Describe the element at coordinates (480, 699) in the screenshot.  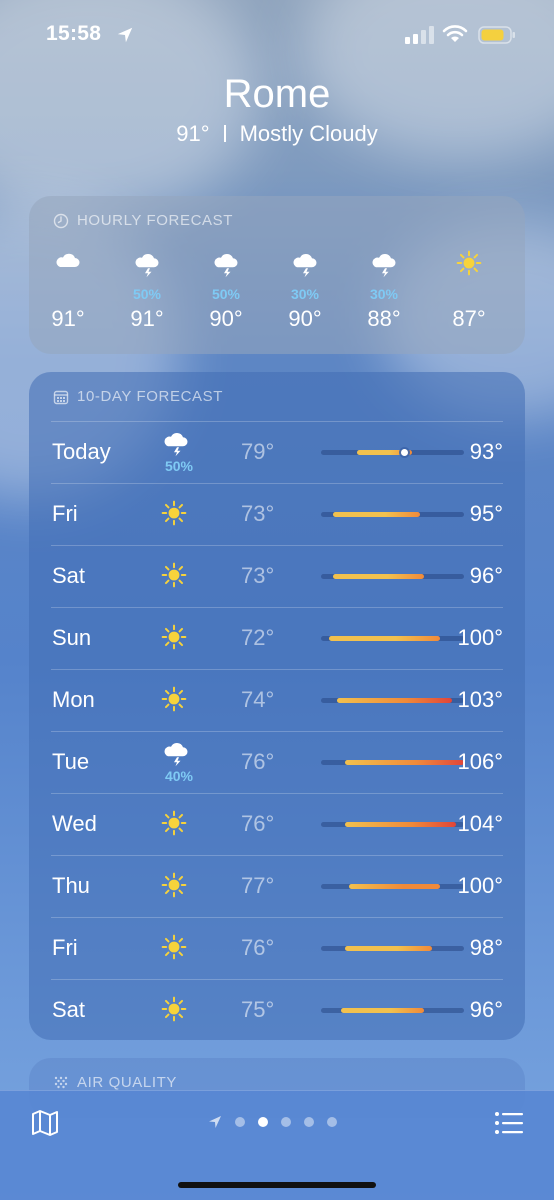
I see `forecast-high: 103°` at that location.